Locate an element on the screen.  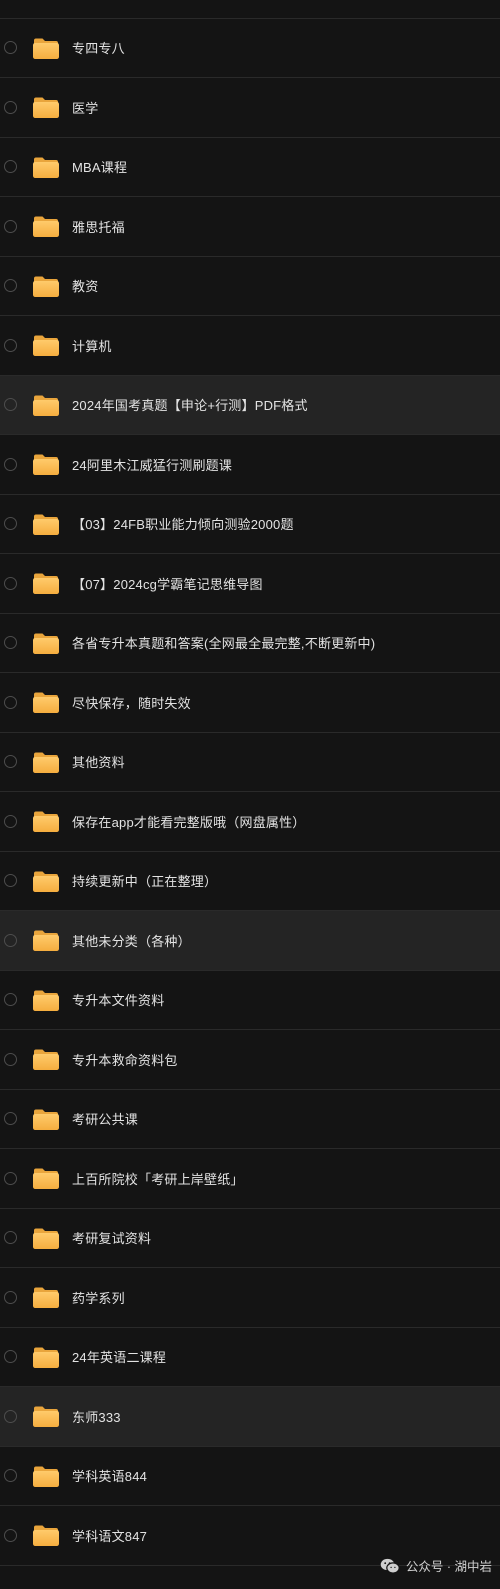
list-item: 考研复试资料 is located at coordinates (250, 1238).